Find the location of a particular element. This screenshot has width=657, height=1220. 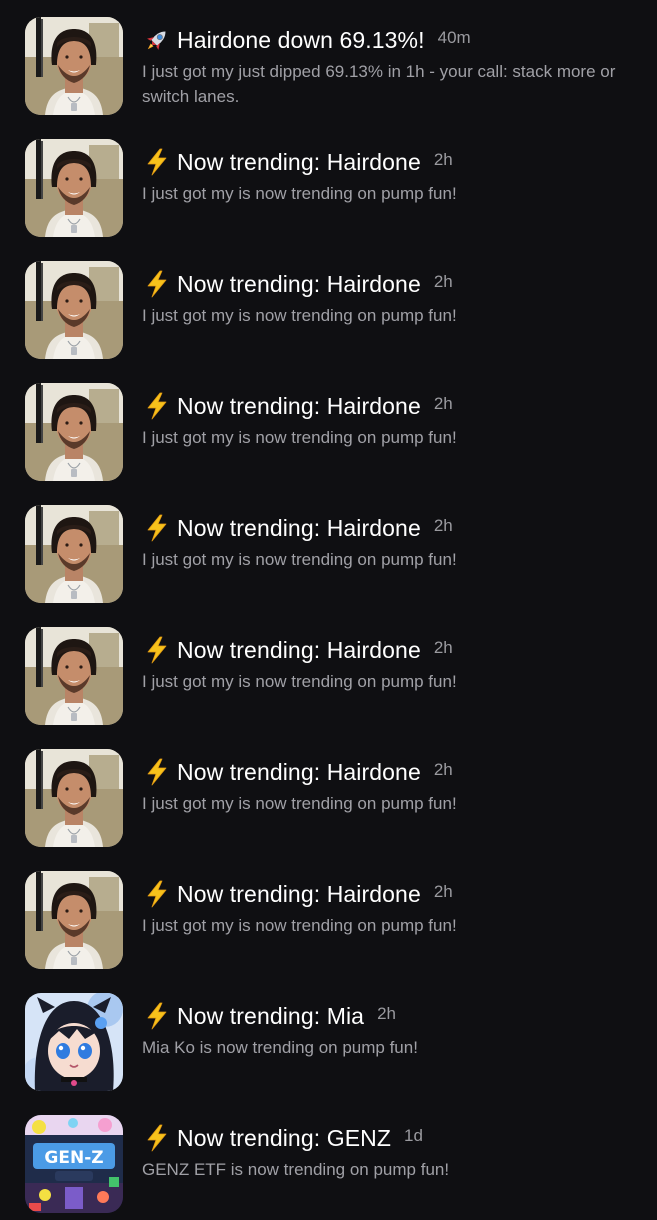

notification-body: Mia Ko is now trending on pump fun! is located at coordinates (280, 1047).